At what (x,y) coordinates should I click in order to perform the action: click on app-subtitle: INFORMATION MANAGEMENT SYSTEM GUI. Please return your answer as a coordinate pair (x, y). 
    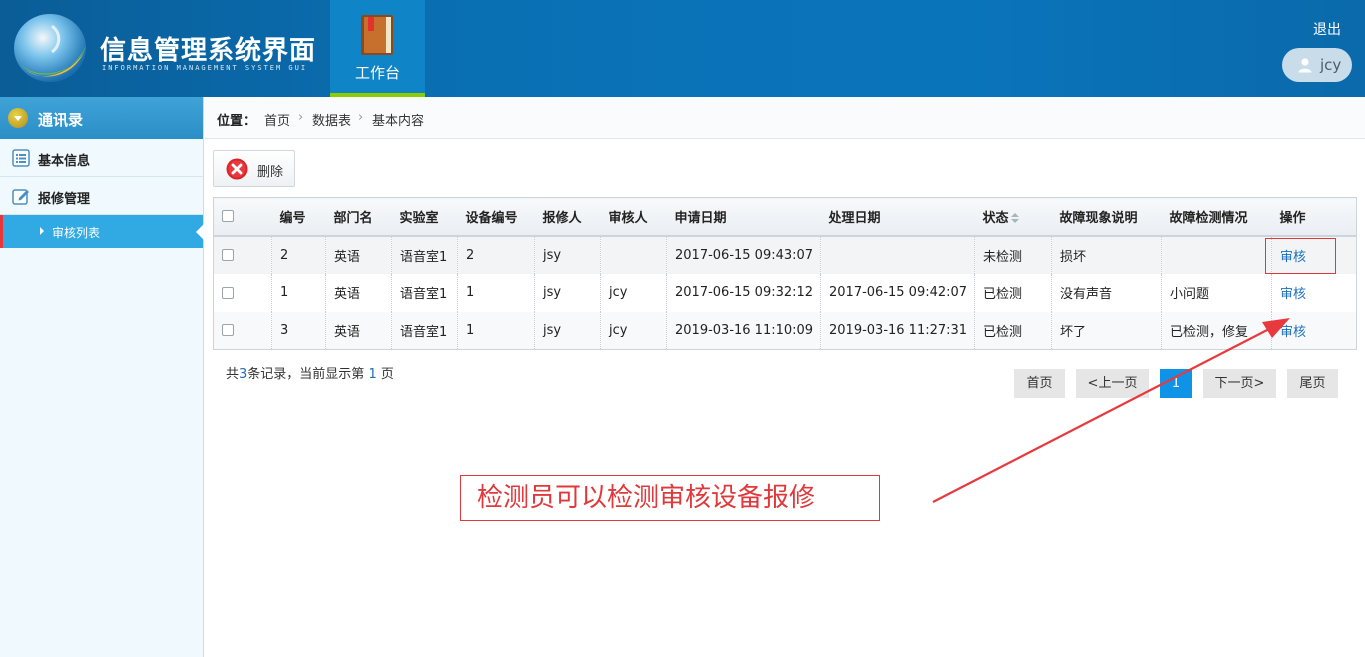
    Looking at the image, I should click on (205, 68).